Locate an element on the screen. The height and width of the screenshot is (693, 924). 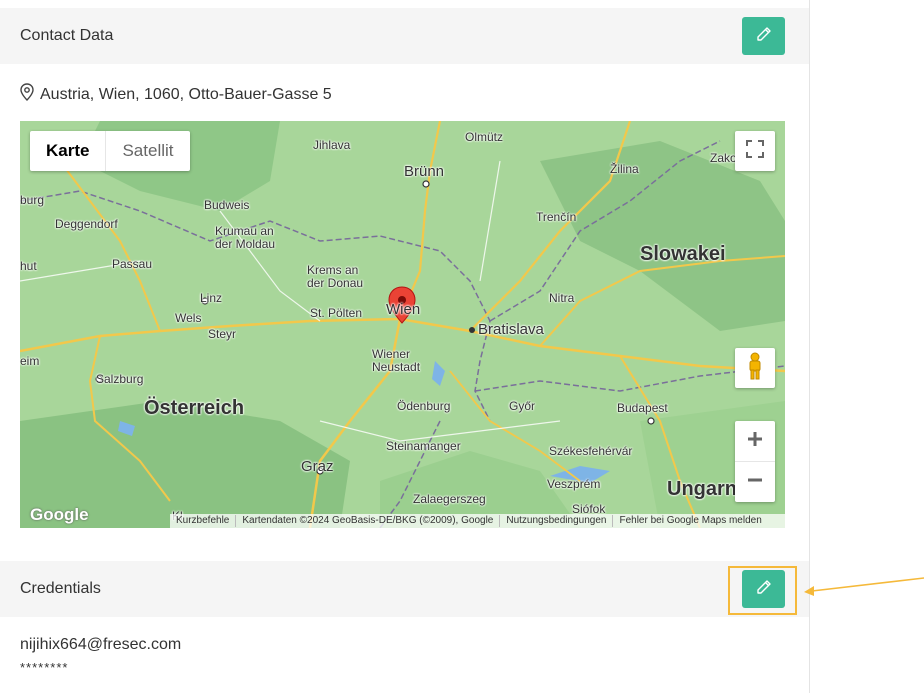
place-label: Budapest is located at coordinates (642, 408).